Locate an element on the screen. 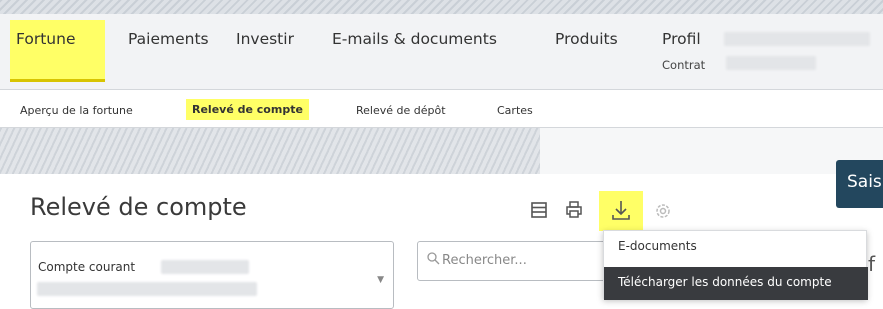 The height and width of the screenshot is (309, 883). redacted-account-detail is located at coordinates (147, 289).